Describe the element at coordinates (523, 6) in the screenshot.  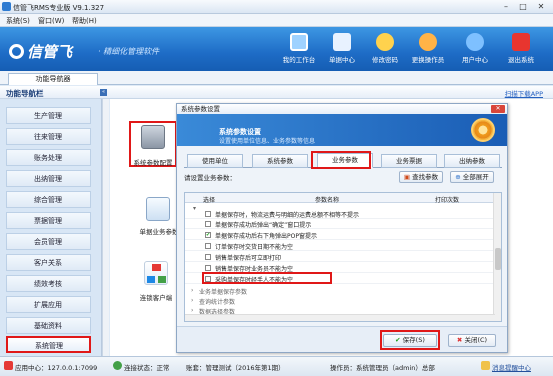
I see `maximize-icon: □` at that location.